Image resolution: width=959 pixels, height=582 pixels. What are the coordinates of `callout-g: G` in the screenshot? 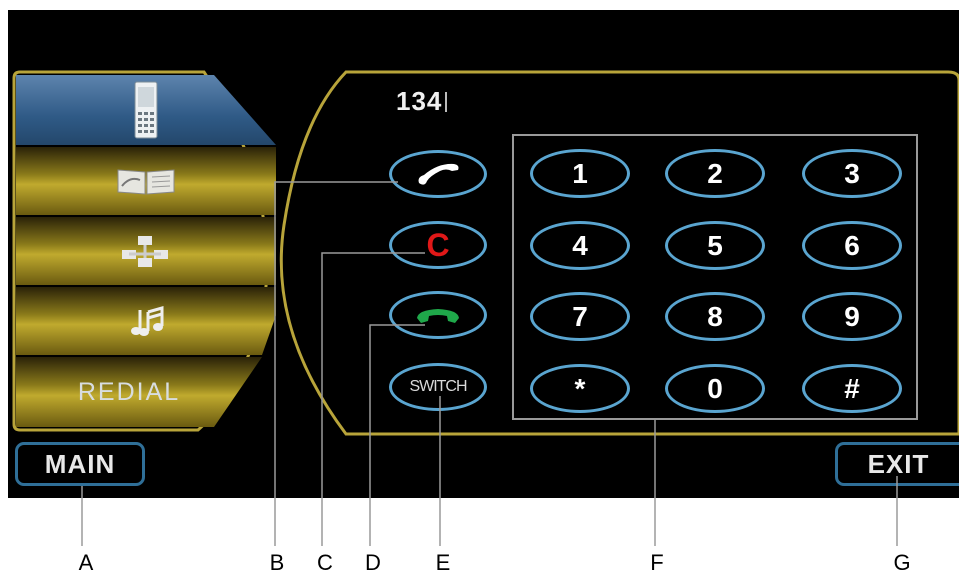 It's located at (902, 562).